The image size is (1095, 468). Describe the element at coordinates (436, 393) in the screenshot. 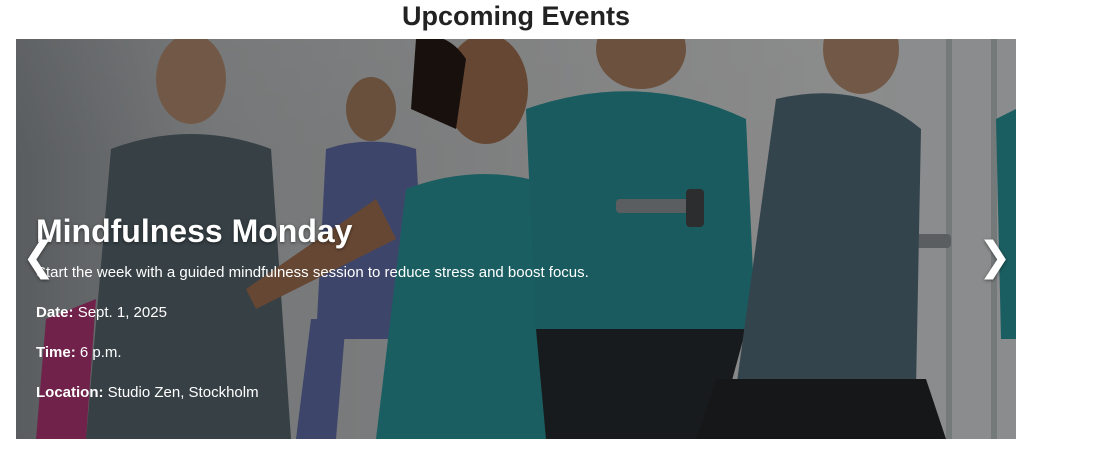

I see `event-location: Location: Studio Zen, Stockholm` at that location.